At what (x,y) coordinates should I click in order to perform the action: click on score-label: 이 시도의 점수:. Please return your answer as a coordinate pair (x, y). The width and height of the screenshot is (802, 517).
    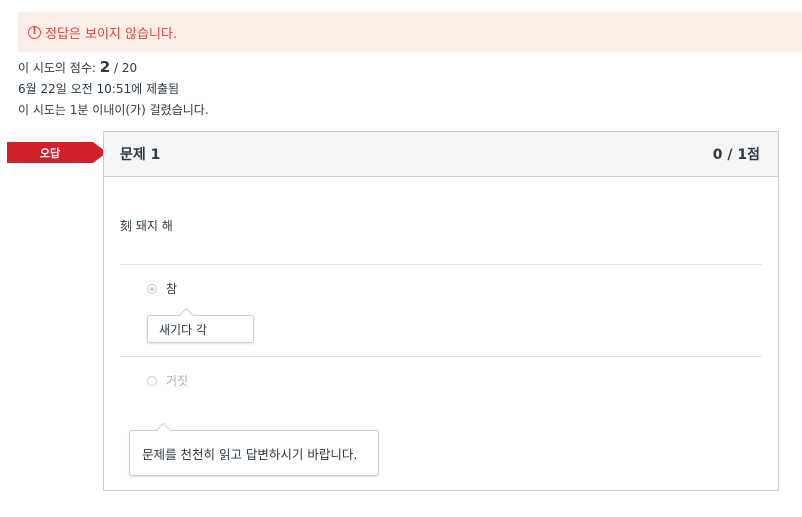
    Looking at the image, I should click on (59, 68).